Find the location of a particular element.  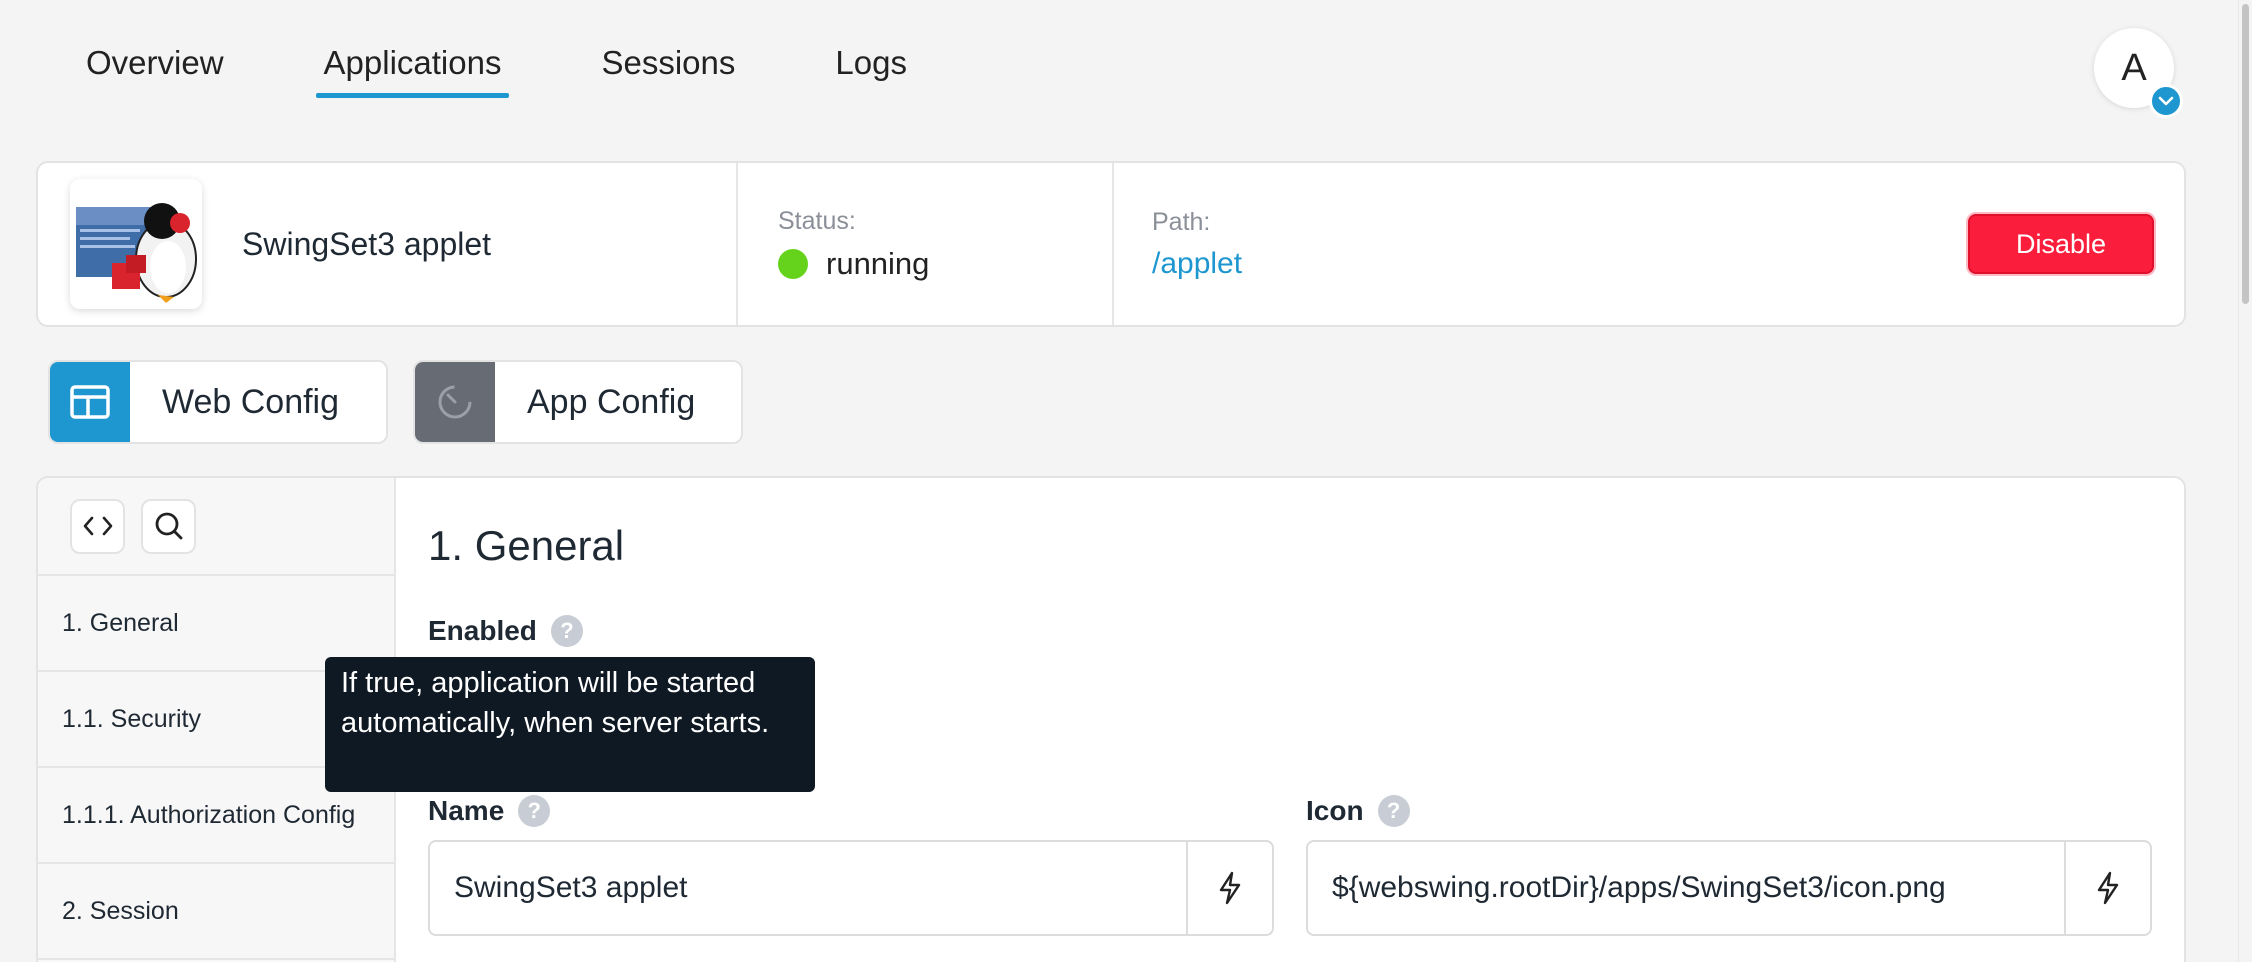

top-nav: Overview Applications Sessions Logs is located at coordinates (546, 71).